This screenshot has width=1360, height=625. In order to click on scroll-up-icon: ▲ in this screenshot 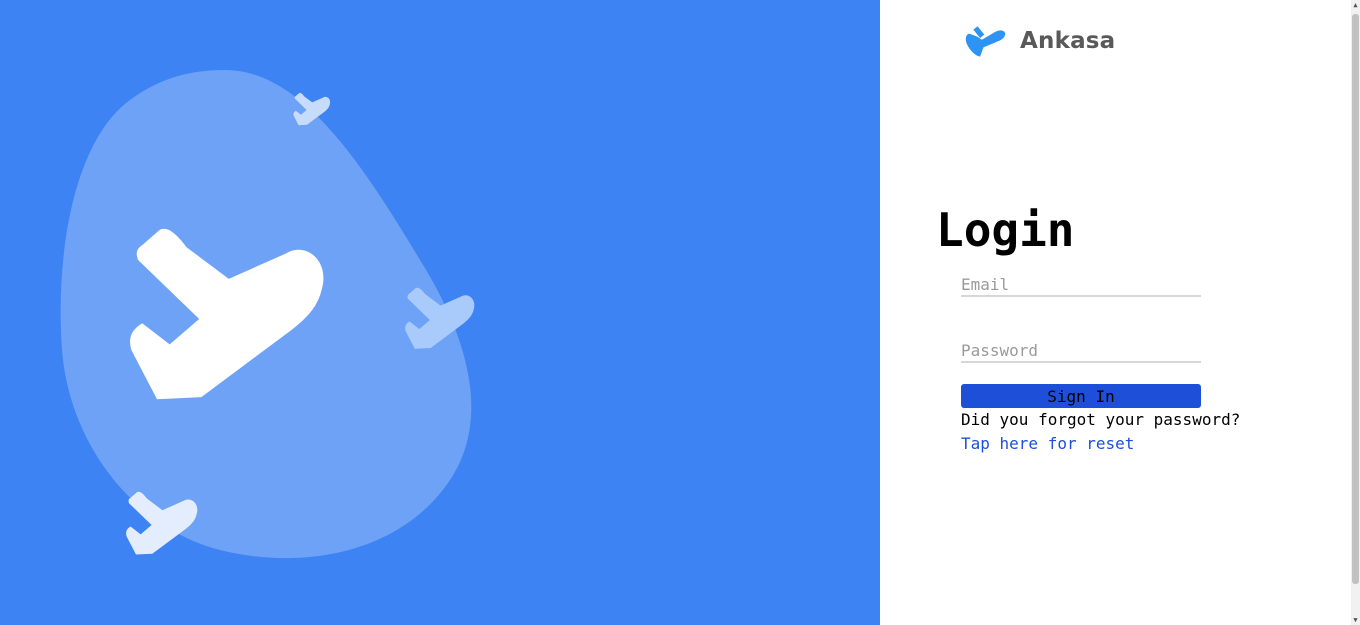, I will do `click(1355, 5)`.